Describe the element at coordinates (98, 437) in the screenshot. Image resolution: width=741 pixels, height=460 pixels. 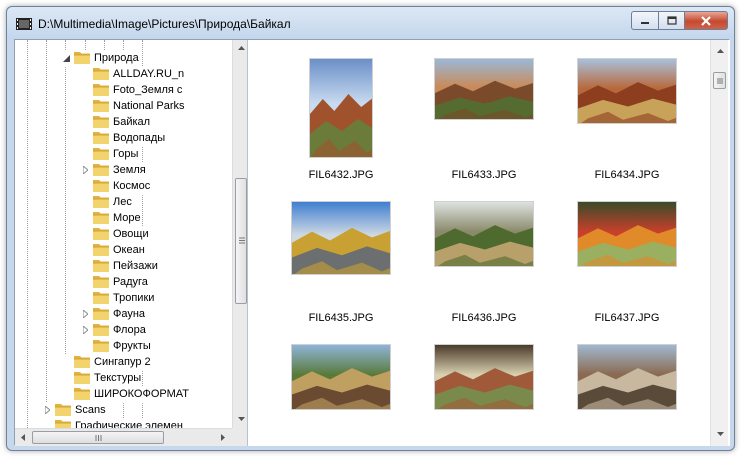
I see `tree-hscroll-thumb` at that location.